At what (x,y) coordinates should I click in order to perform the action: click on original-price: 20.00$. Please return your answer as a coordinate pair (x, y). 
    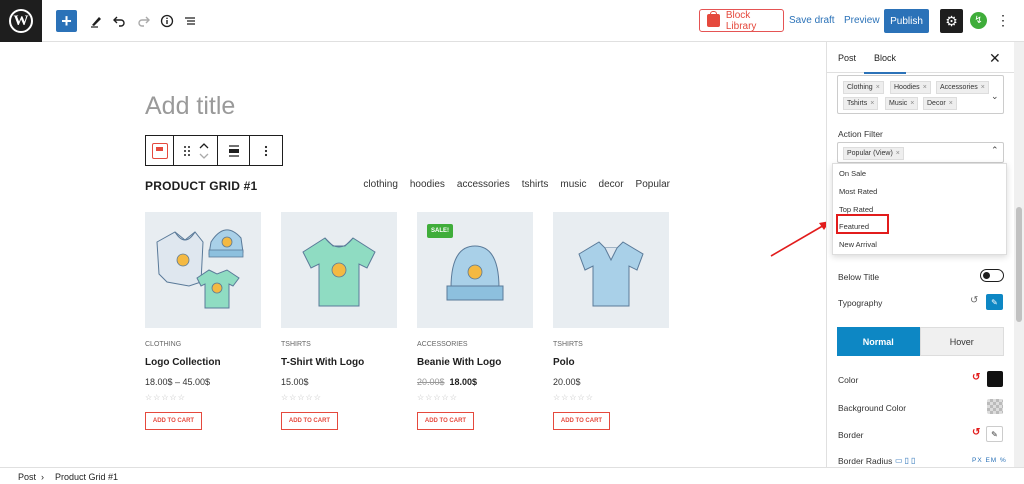
    Looking at the image, I should click on (431, 382).